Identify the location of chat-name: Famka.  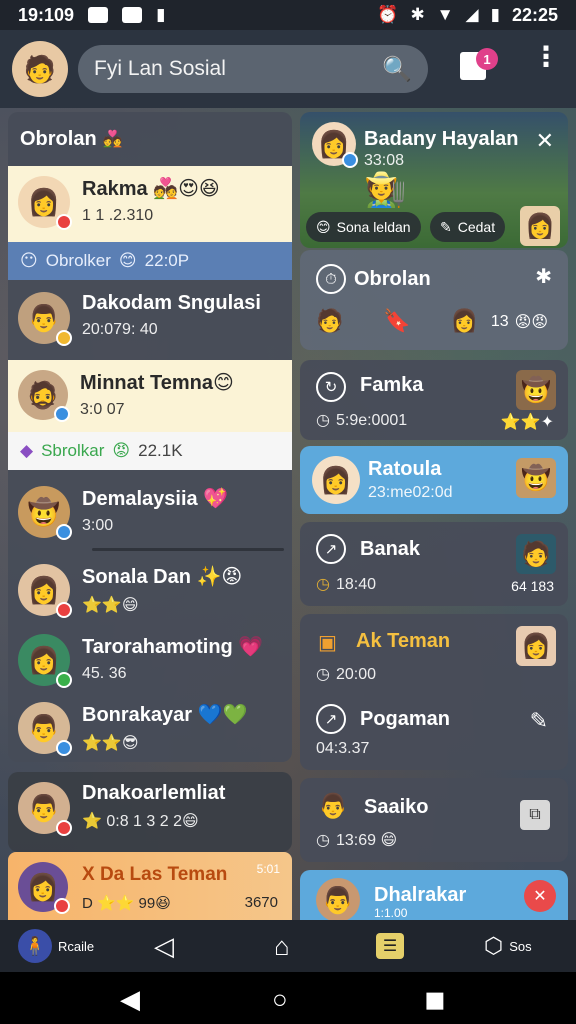
(392, 385).